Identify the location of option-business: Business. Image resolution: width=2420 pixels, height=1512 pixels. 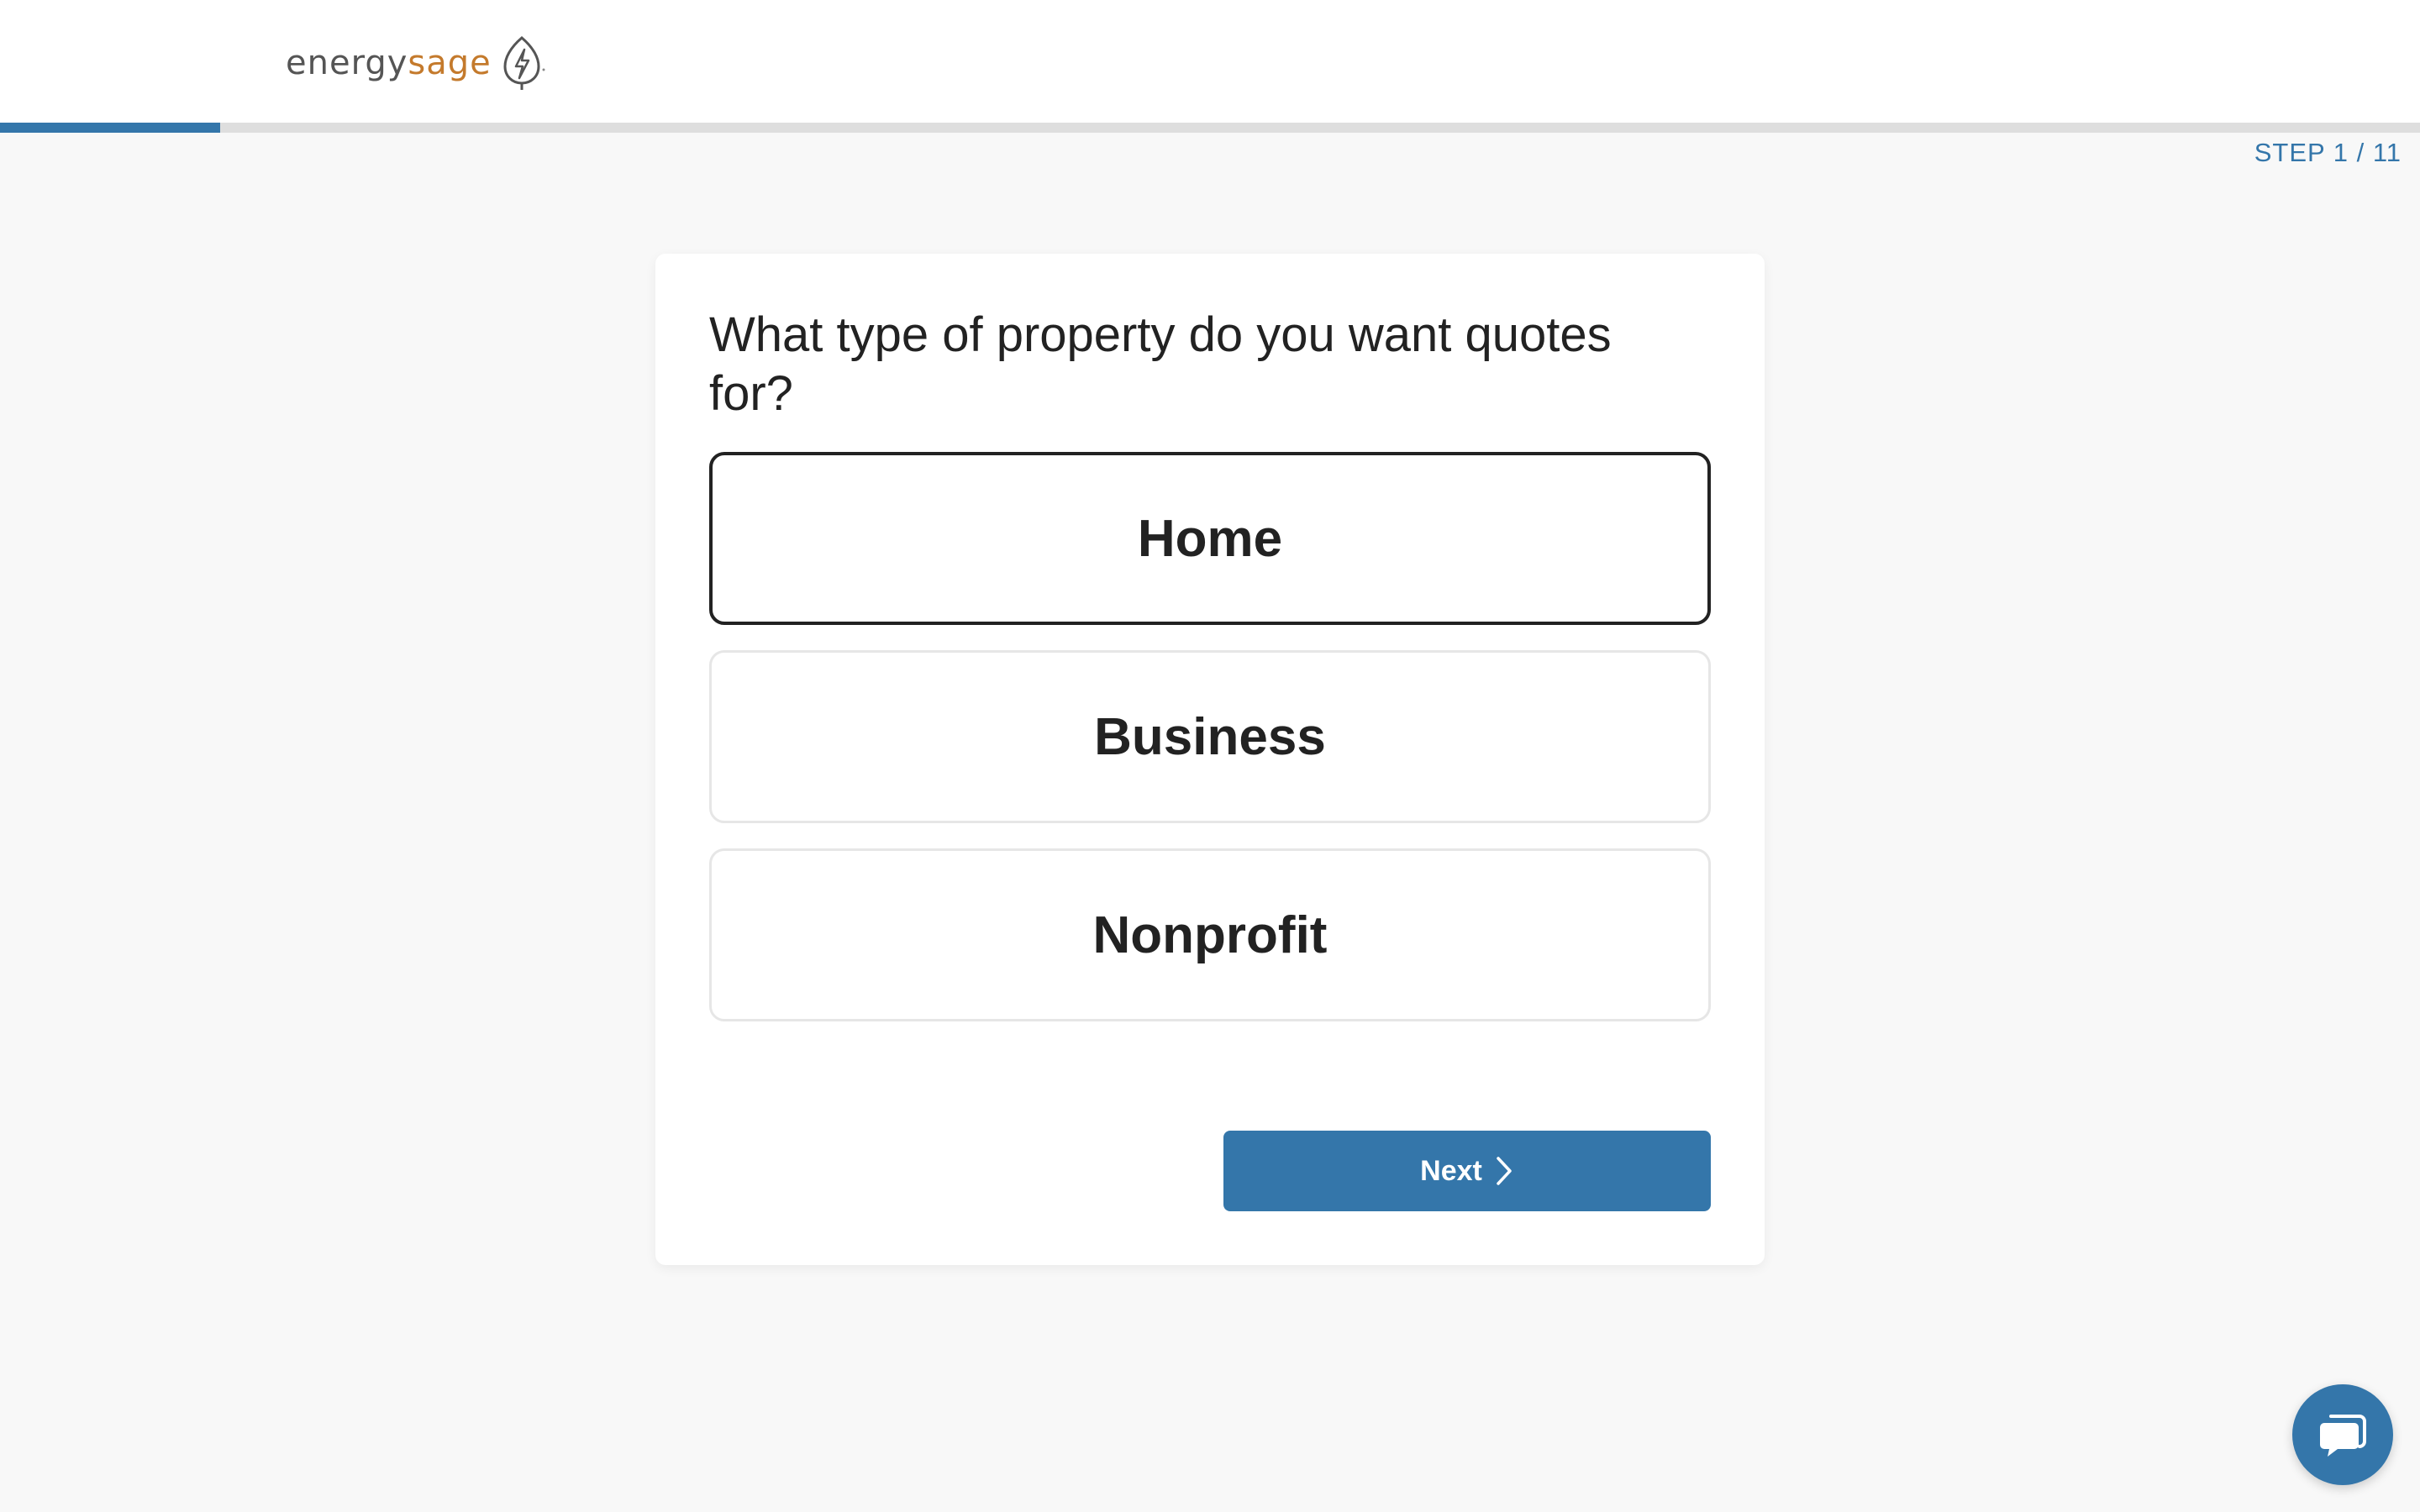
(1210, 736).